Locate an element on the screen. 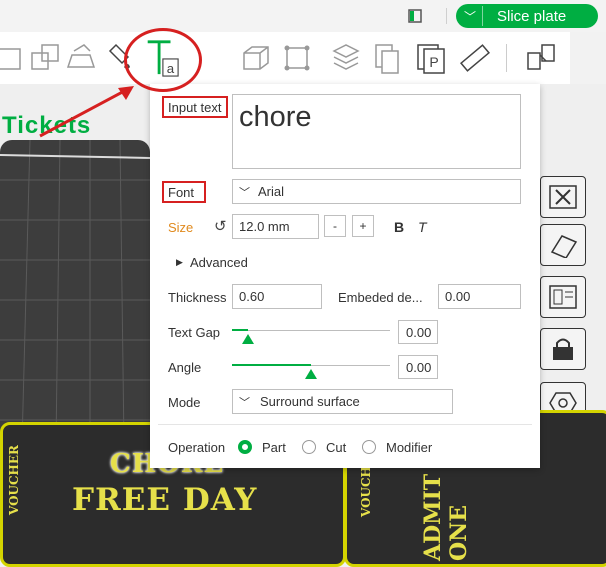  size-input: 12.0 mm is located at coordinates (275, 226).